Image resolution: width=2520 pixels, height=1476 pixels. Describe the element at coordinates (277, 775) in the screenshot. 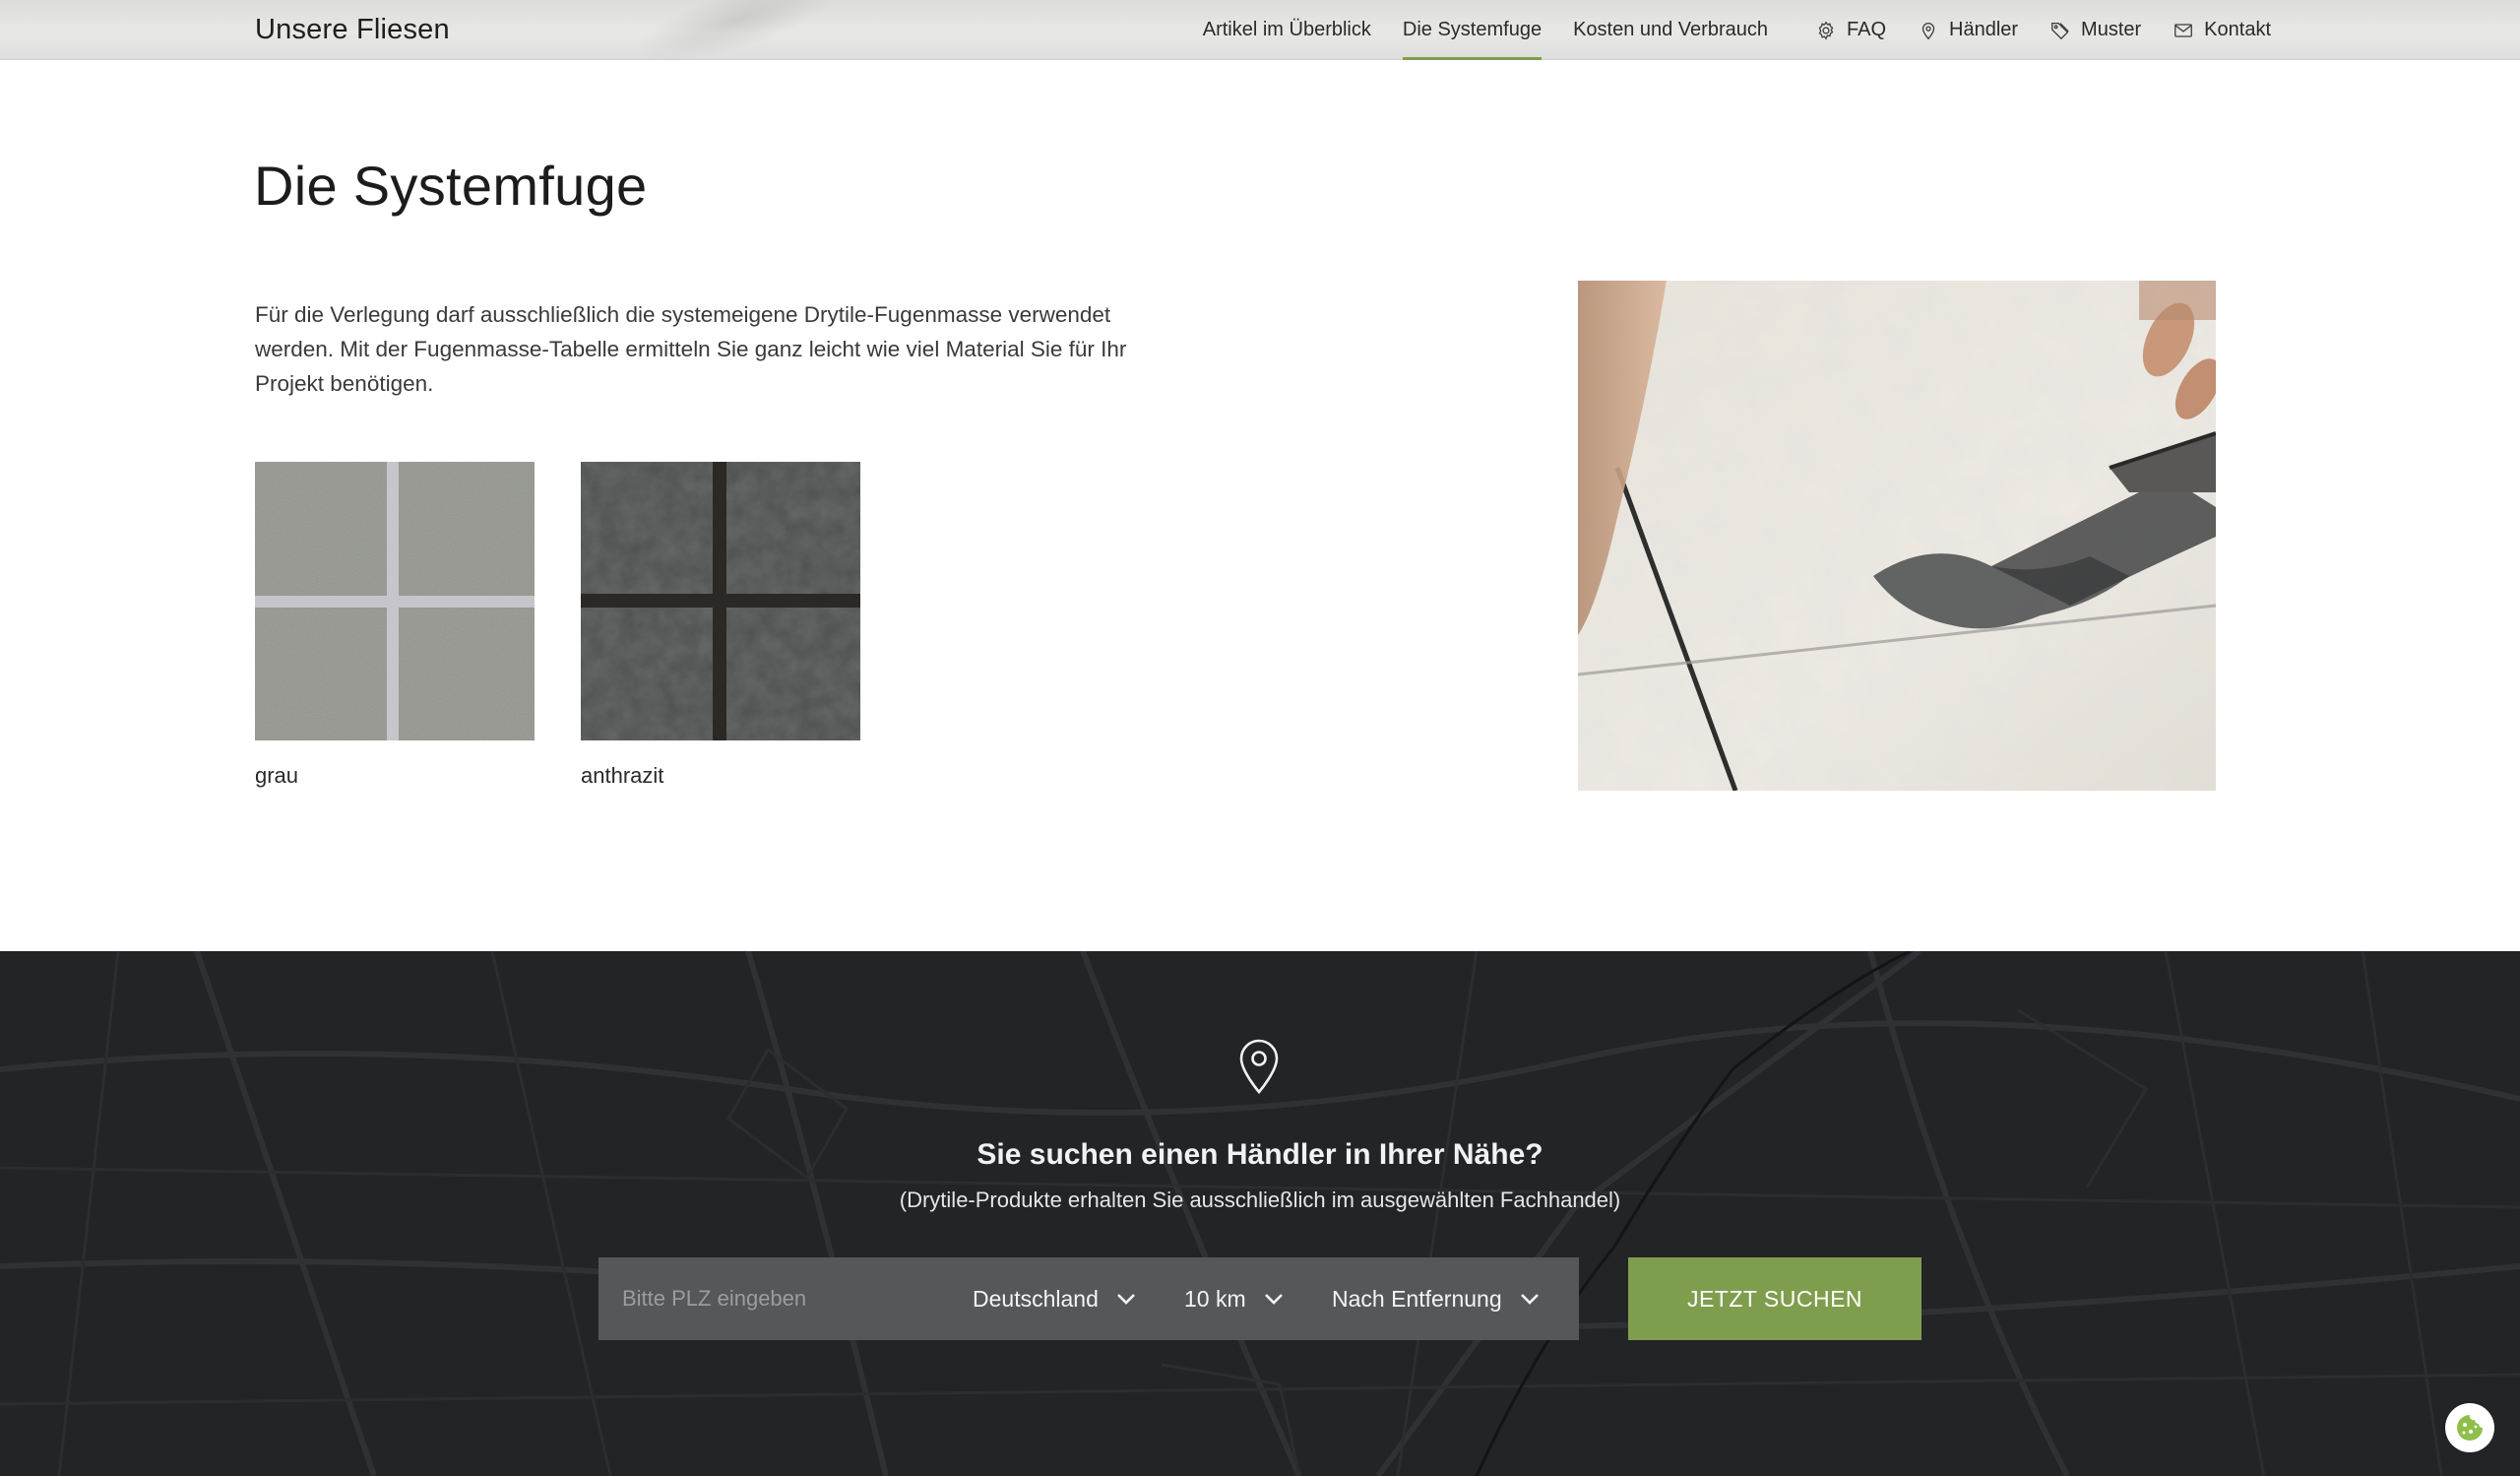

I see `swatch-label: grau` at that location.